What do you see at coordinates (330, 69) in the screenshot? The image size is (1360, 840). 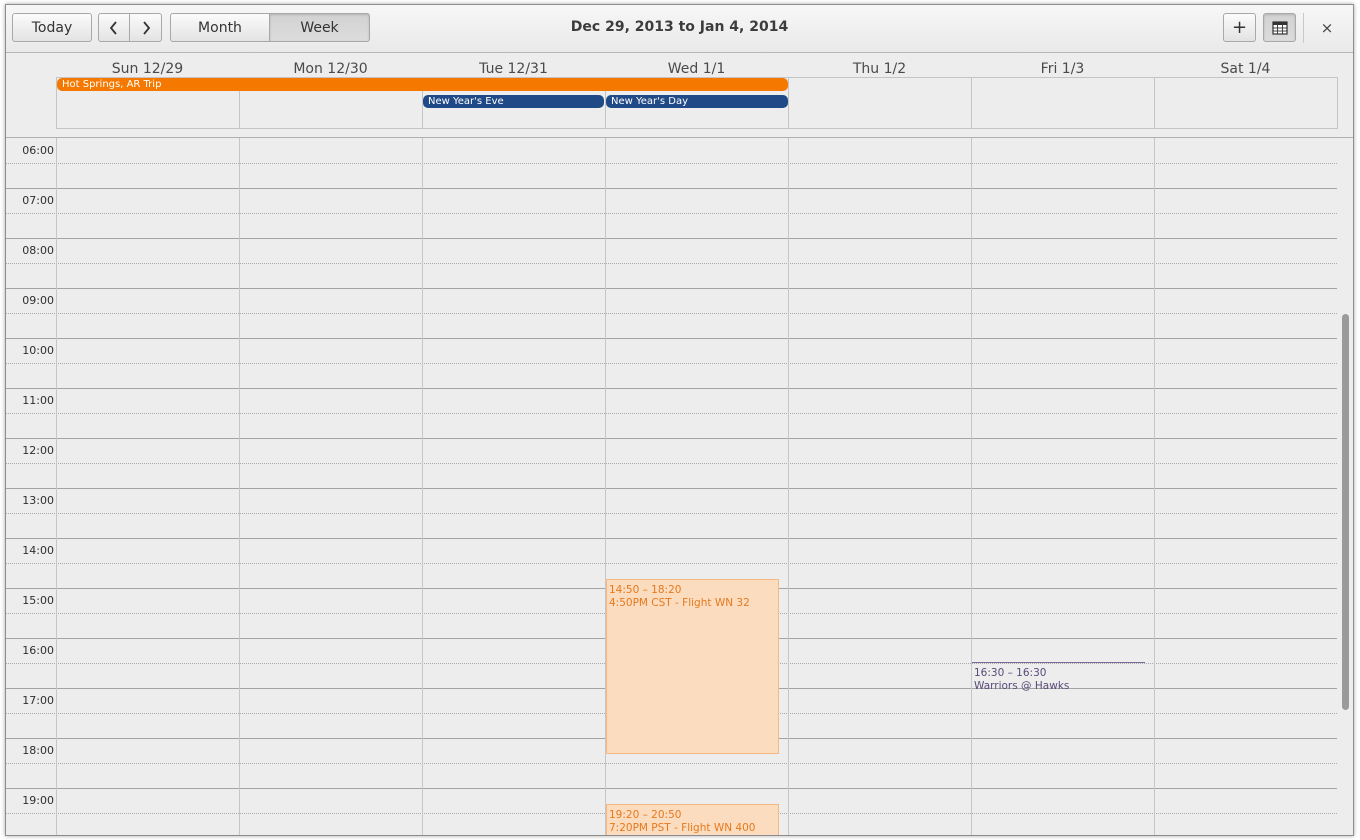 I see `day-header-mon: Mon 12/30` at bounding box center [330, 69].